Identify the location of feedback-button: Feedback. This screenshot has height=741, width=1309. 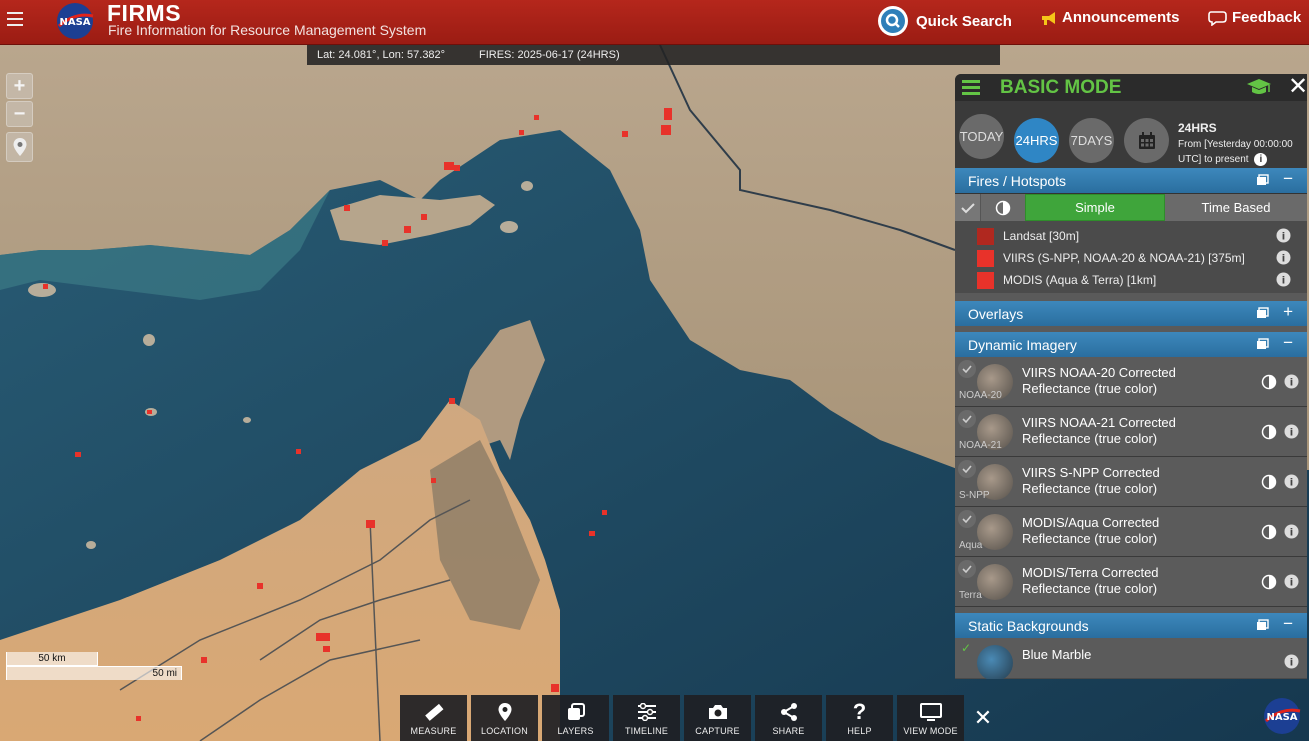
(1254, 17).